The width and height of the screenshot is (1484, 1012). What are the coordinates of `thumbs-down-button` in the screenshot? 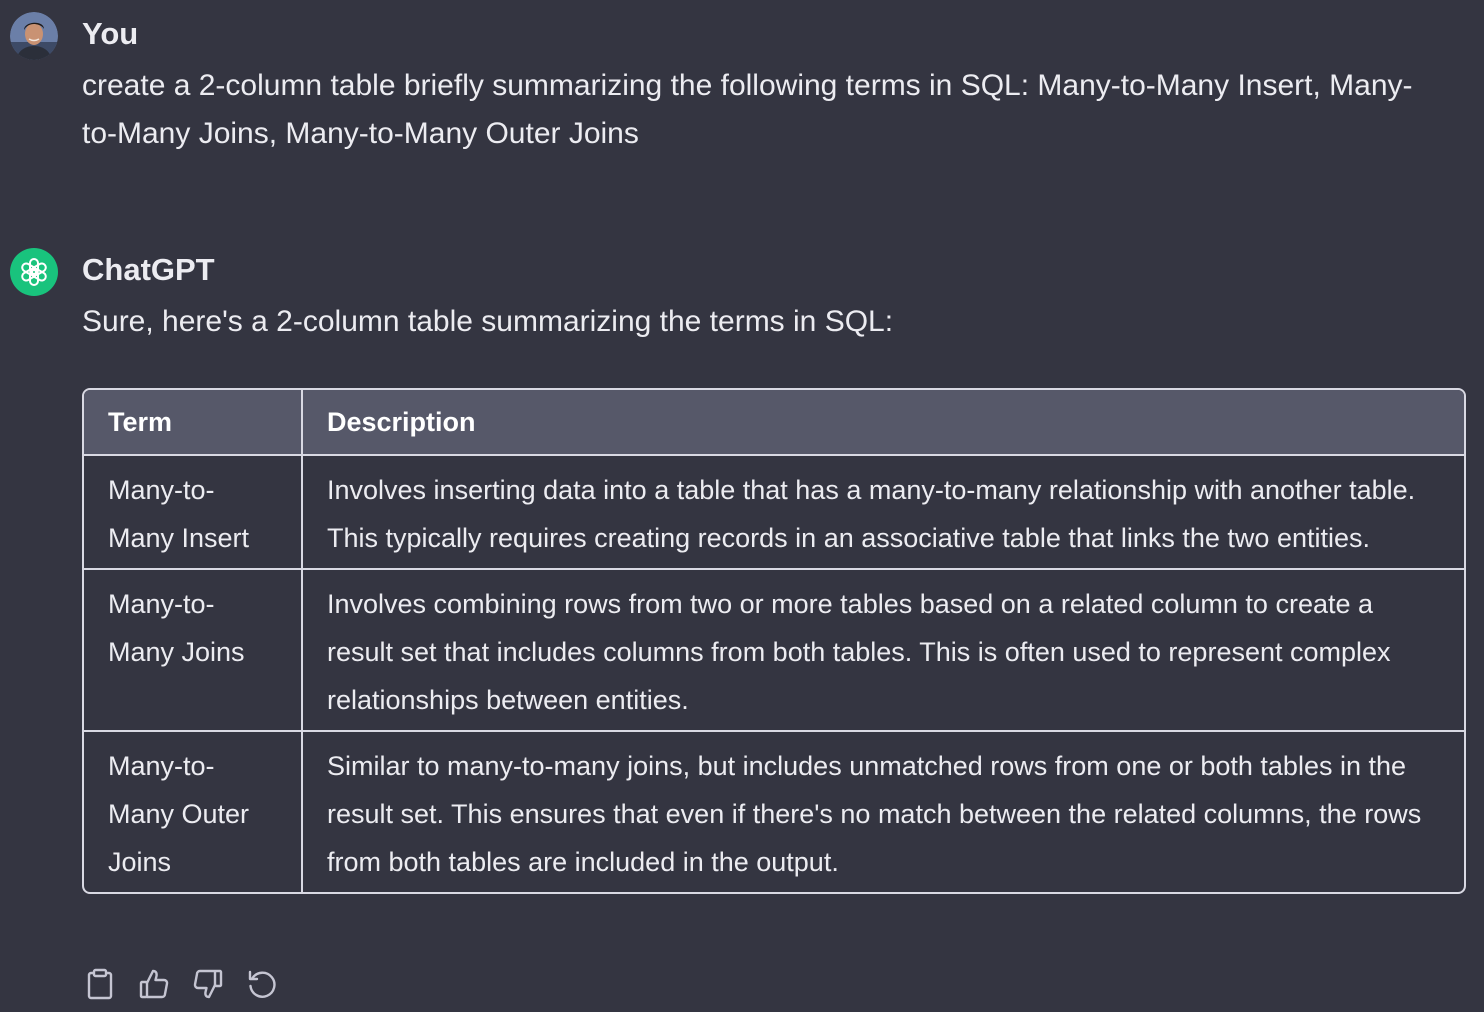 It's located at (208, 984).